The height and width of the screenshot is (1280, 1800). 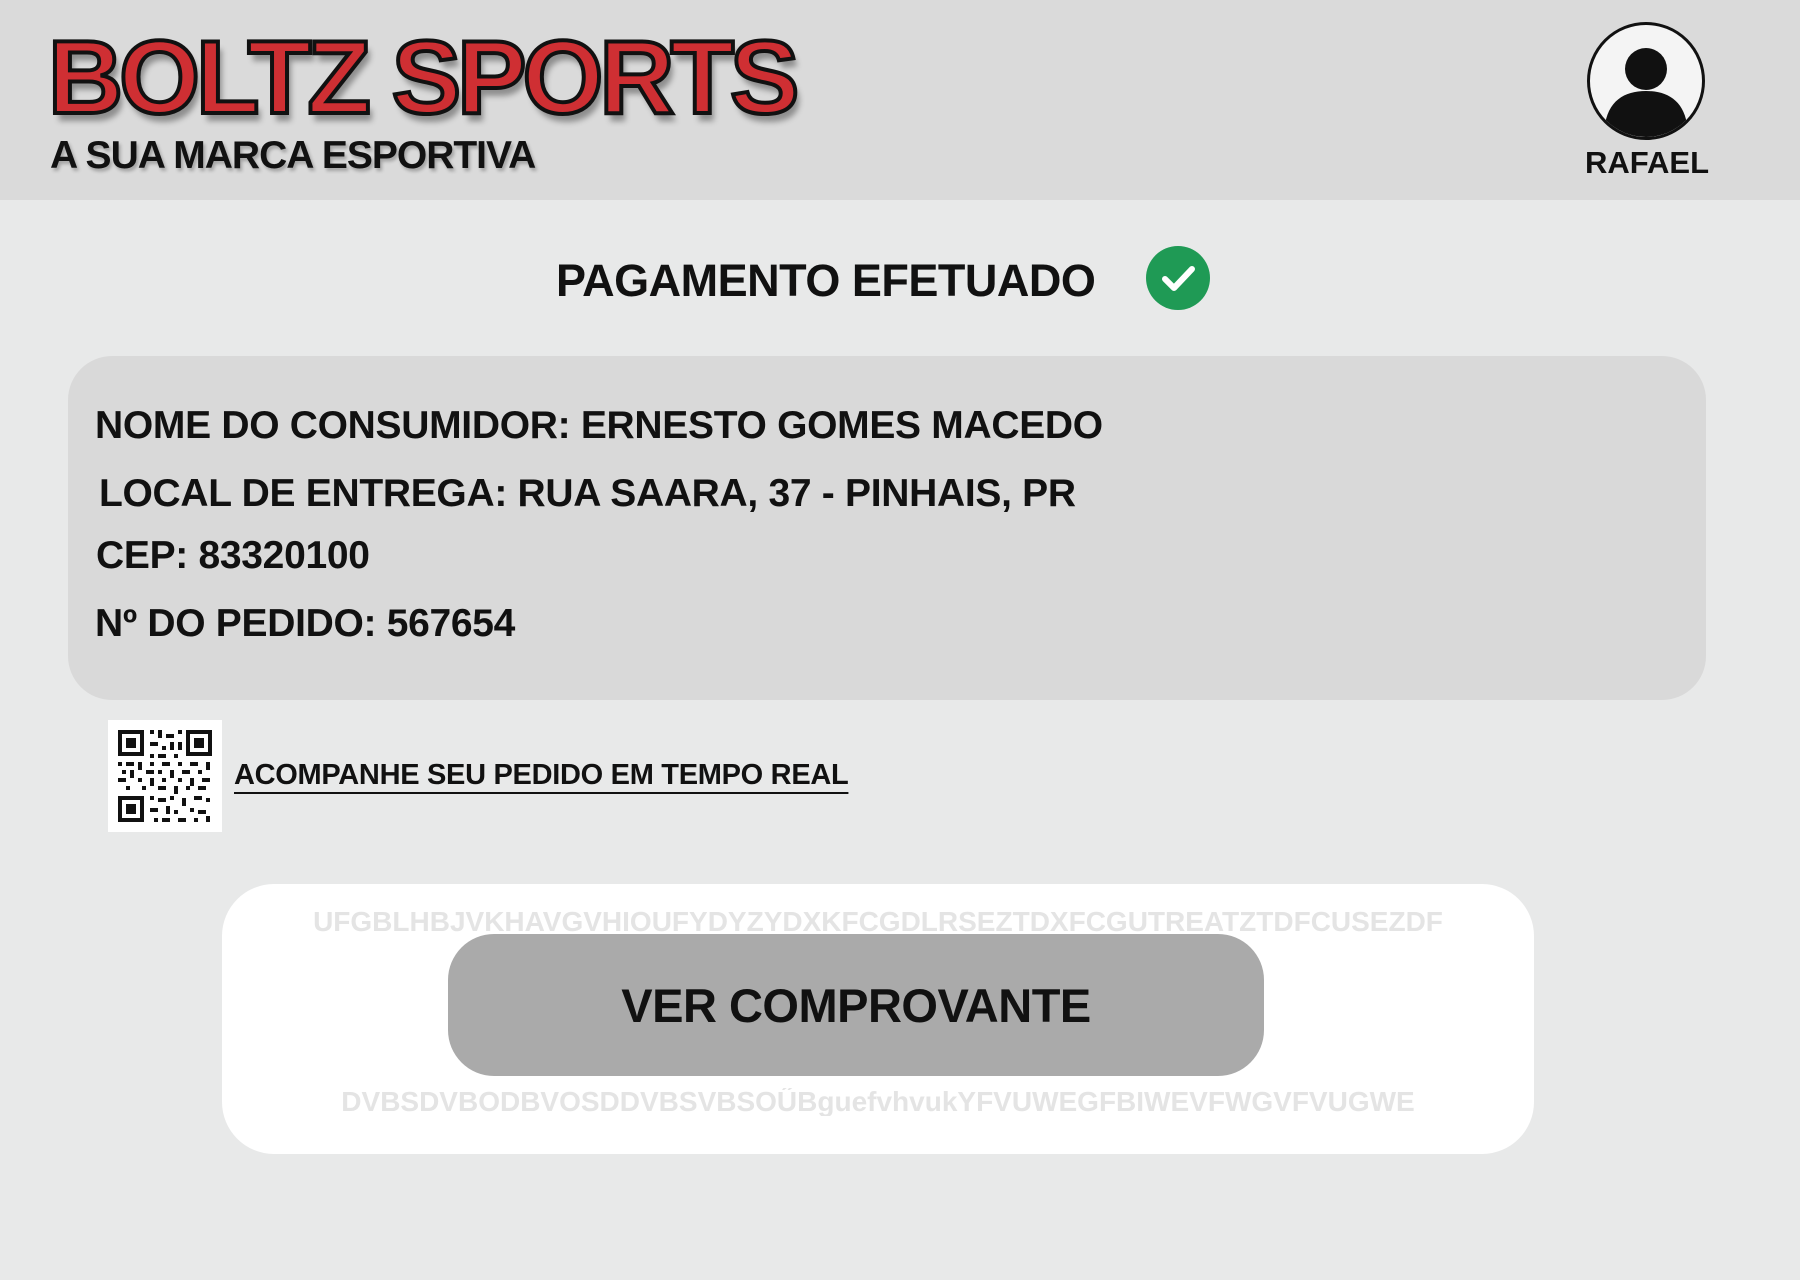 What do you see at coordinates (233, 555) in the screenshot?
I see `postal-code: CEP: 83320100` at bounding box center [233, 555].